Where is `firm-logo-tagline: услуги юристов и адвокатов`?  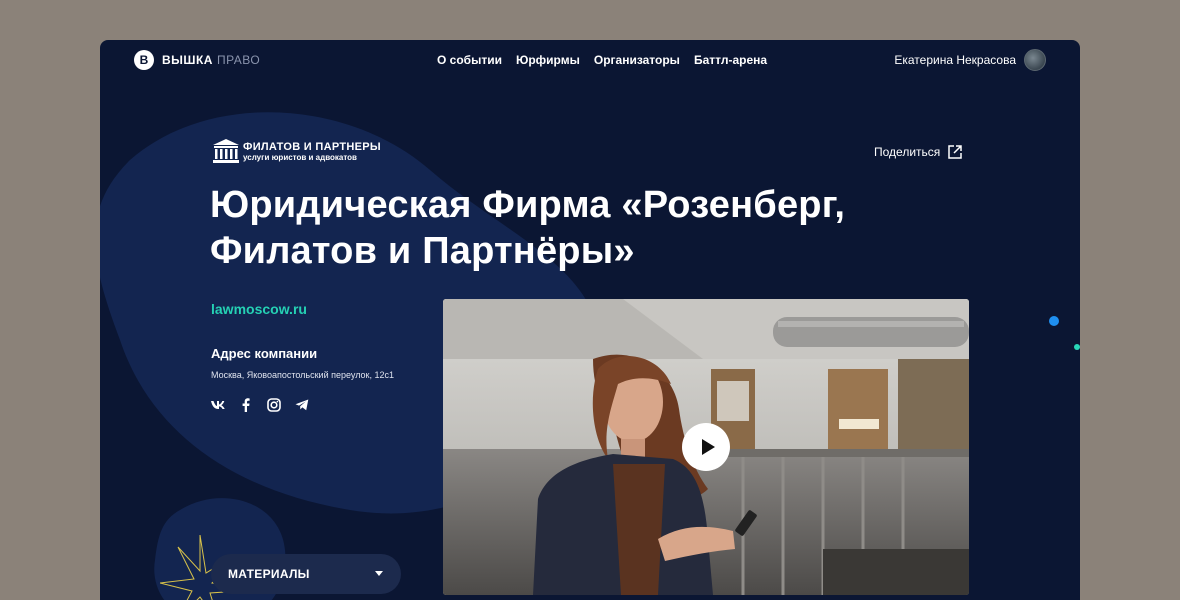 firm-logo-tagline: услуги юристов и адвокатов is located at coordinates (300, 157).